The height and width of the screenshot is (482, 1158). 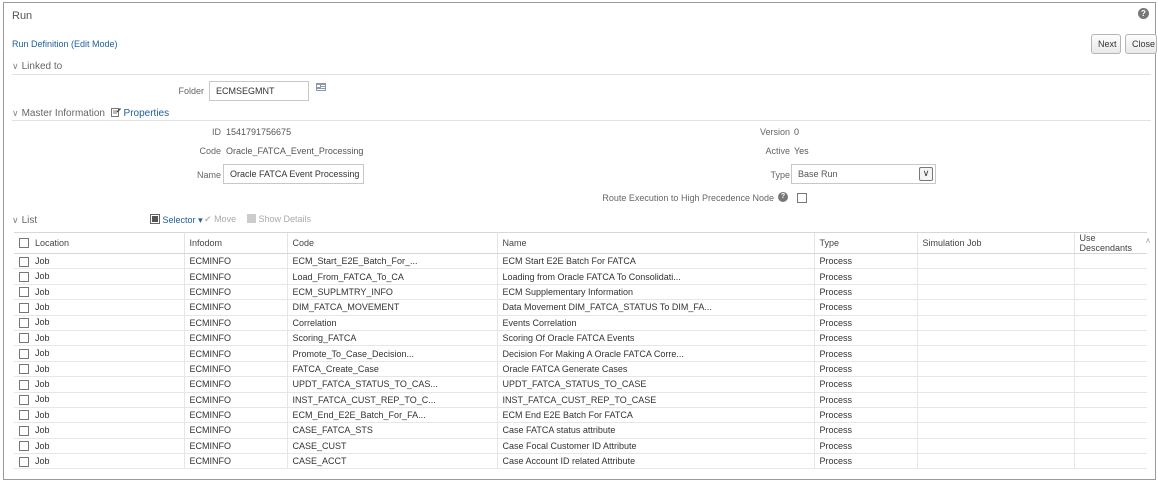 I want to click on close-button: Close, so click(x=1141, y=44).